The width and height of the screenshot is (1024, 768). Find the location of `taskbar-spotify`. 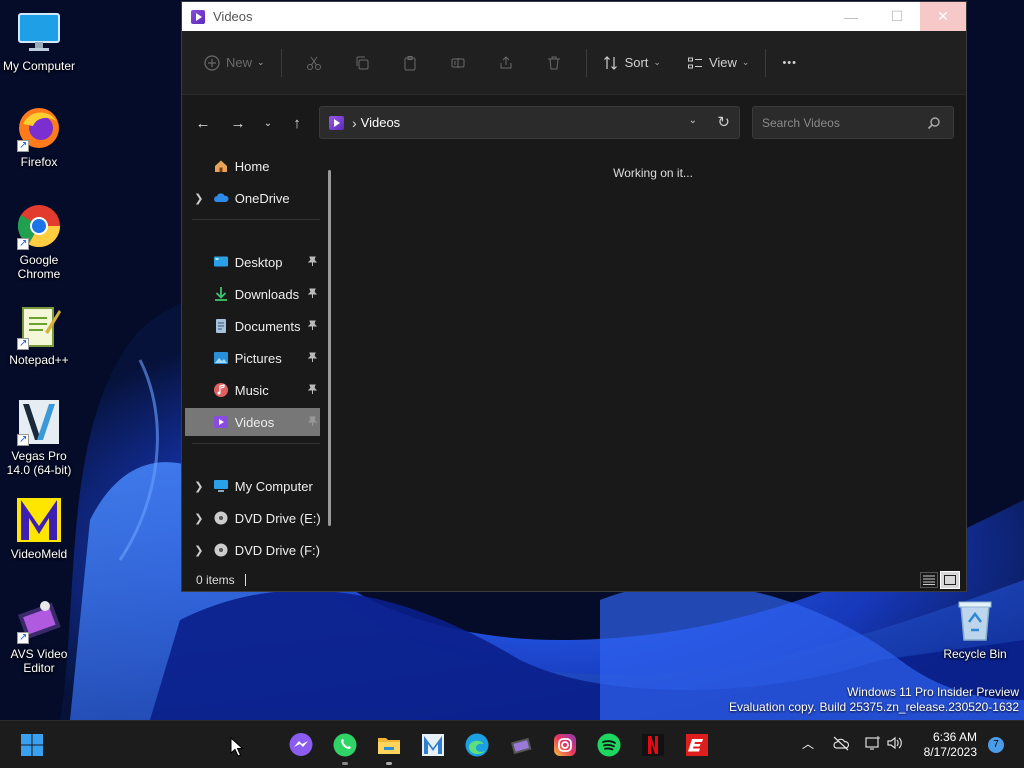

taskbar-spotify is located at coordinates (609, 745).